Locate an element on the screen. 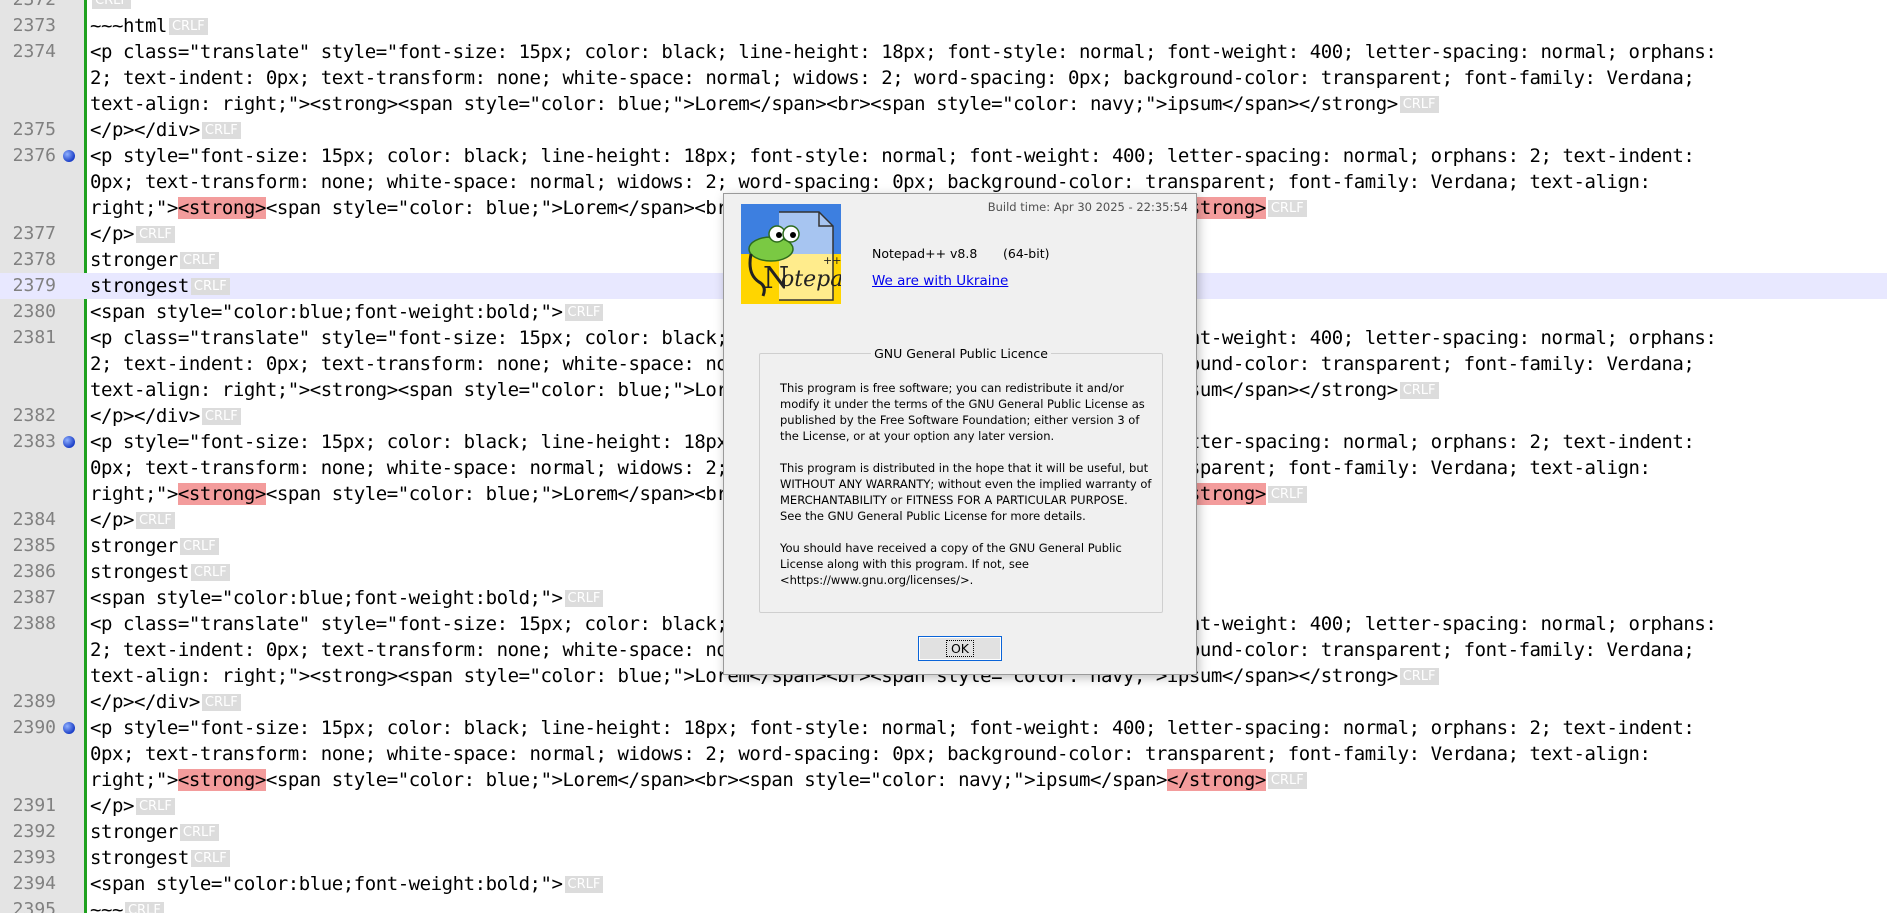 The width and height of the screenshot is (1887, 913). line-number: 2392 is located at coordinates (34, 831).